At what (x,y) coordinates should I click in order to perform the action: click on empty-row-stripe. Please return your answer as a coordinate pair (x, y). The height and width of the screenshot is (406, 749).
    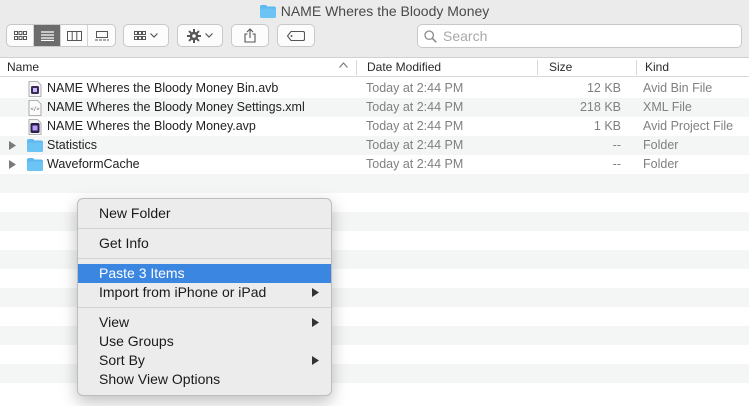
    Looking at the image, I should click on (374, 183).